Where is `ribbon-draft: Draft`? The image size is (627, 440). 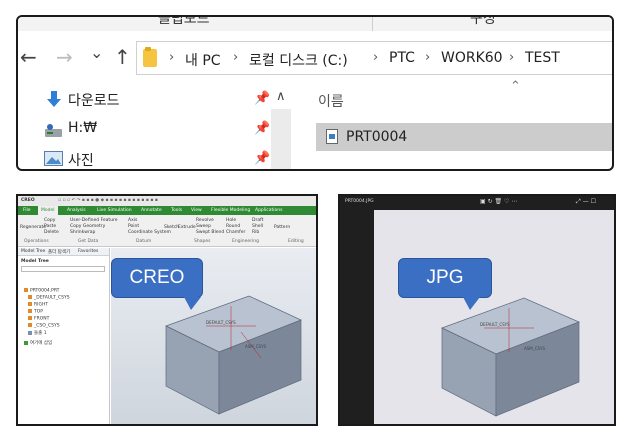 ribbon-draft: Draft is located at coordinates (257, 220).